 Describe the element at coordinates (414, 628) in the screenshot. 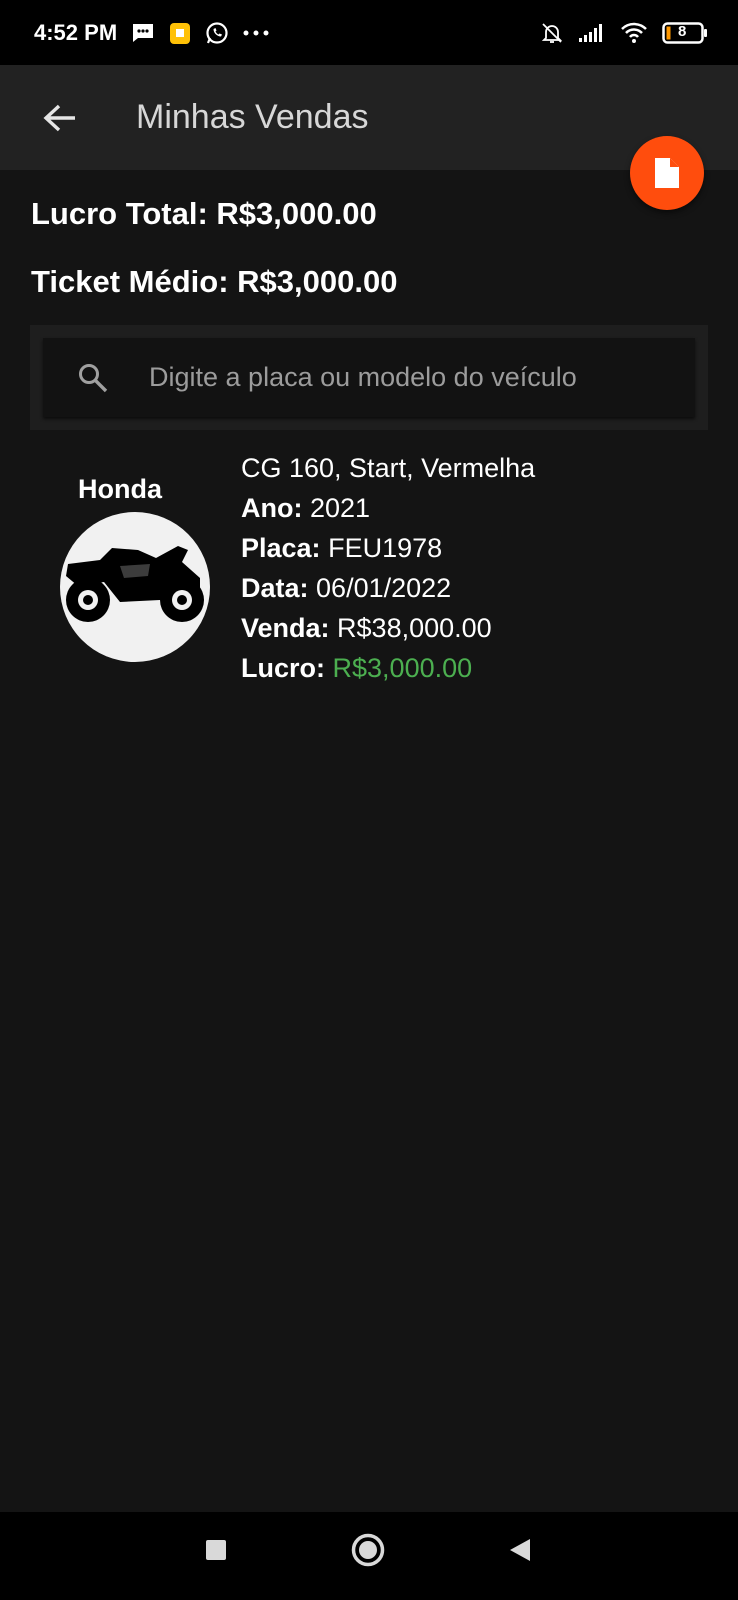

I see `sale-value: R$38,000.00` at that location.